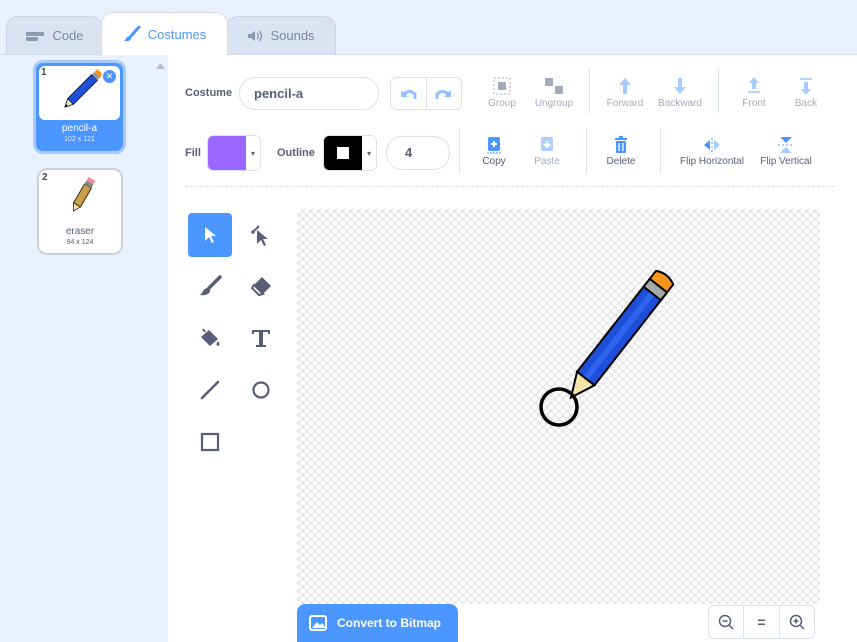  I want to click on tool-line, so click(210, 390).